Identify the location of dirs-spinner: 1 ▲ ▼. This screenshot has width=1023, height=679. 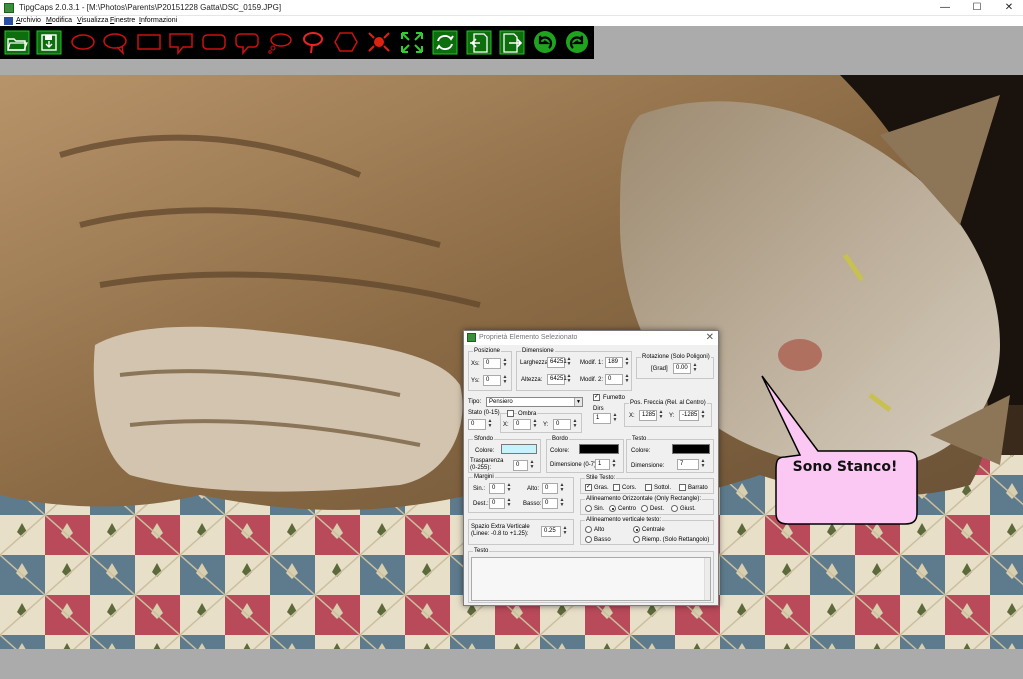
(605, 418).